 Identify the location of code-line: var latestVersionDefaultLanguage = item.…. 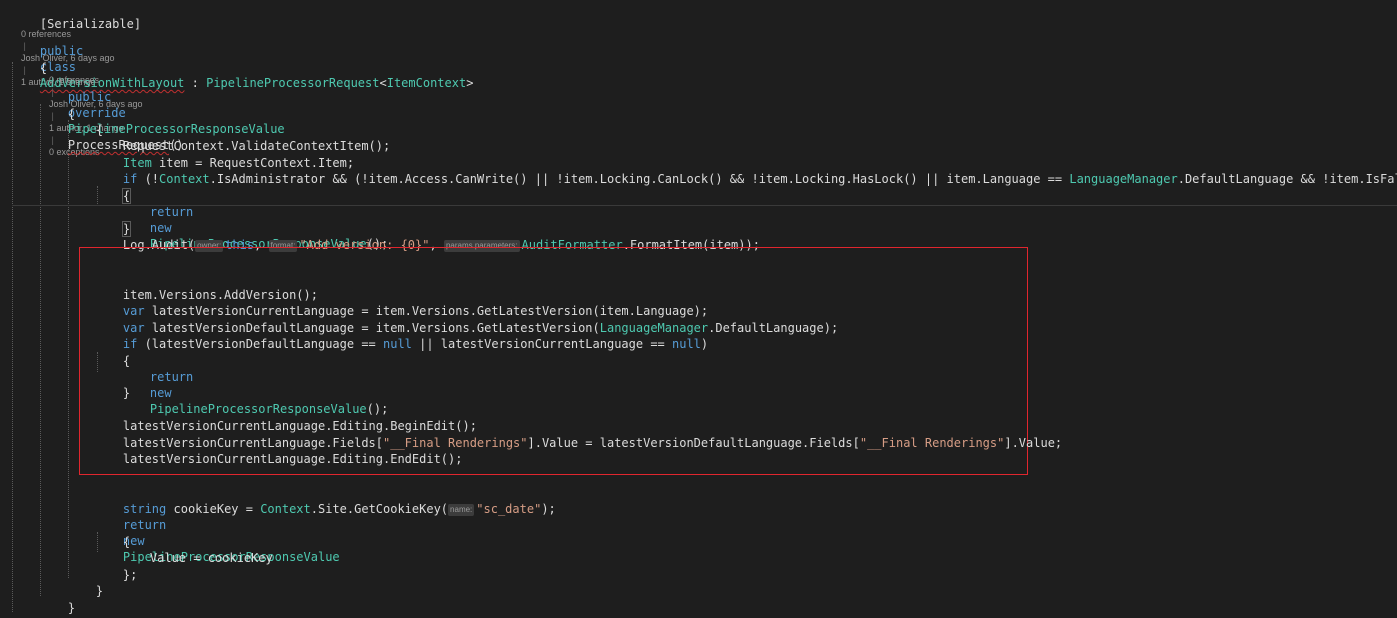
(466, 319).